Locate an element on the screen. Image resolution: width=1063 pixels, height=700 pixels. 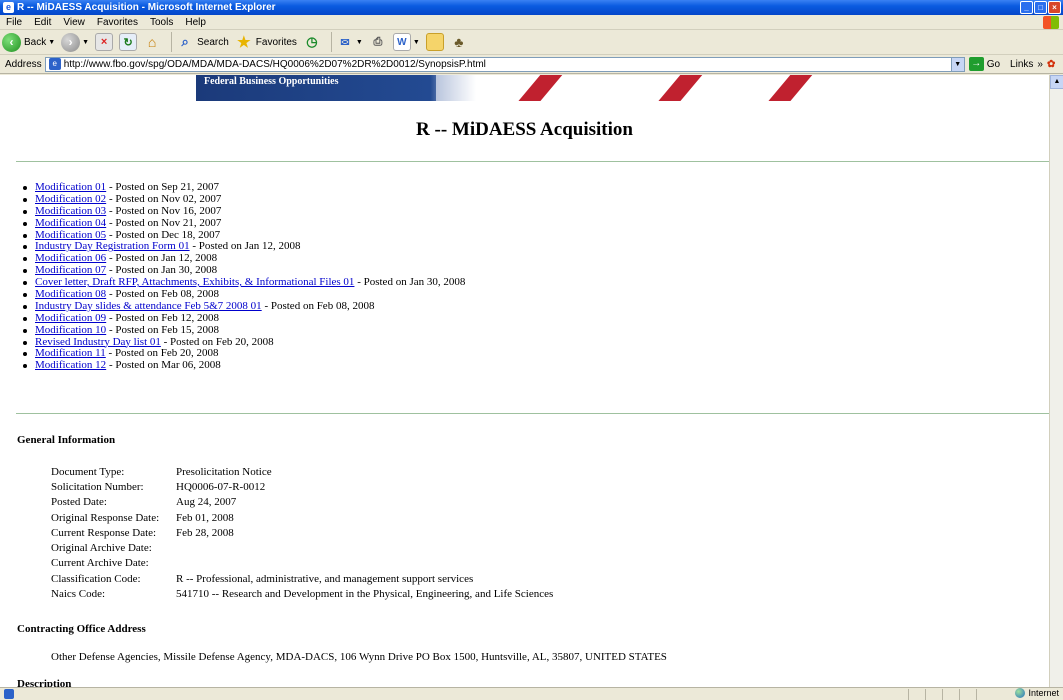
address-bar: Address e ▼ → Go Links » ✿ is located at coordinates (531, 64).